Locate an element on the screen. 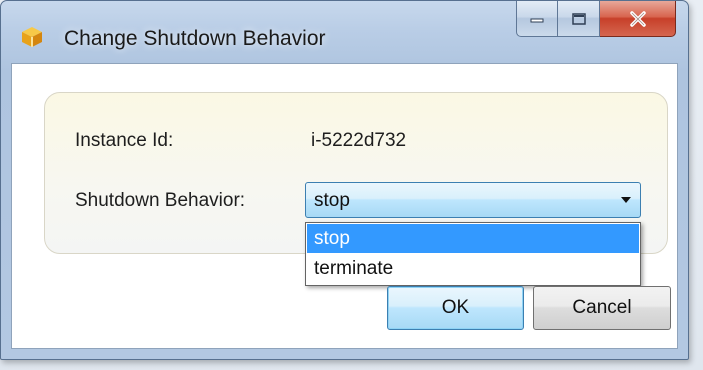  maximize-button is located at coordinates (579, 19).